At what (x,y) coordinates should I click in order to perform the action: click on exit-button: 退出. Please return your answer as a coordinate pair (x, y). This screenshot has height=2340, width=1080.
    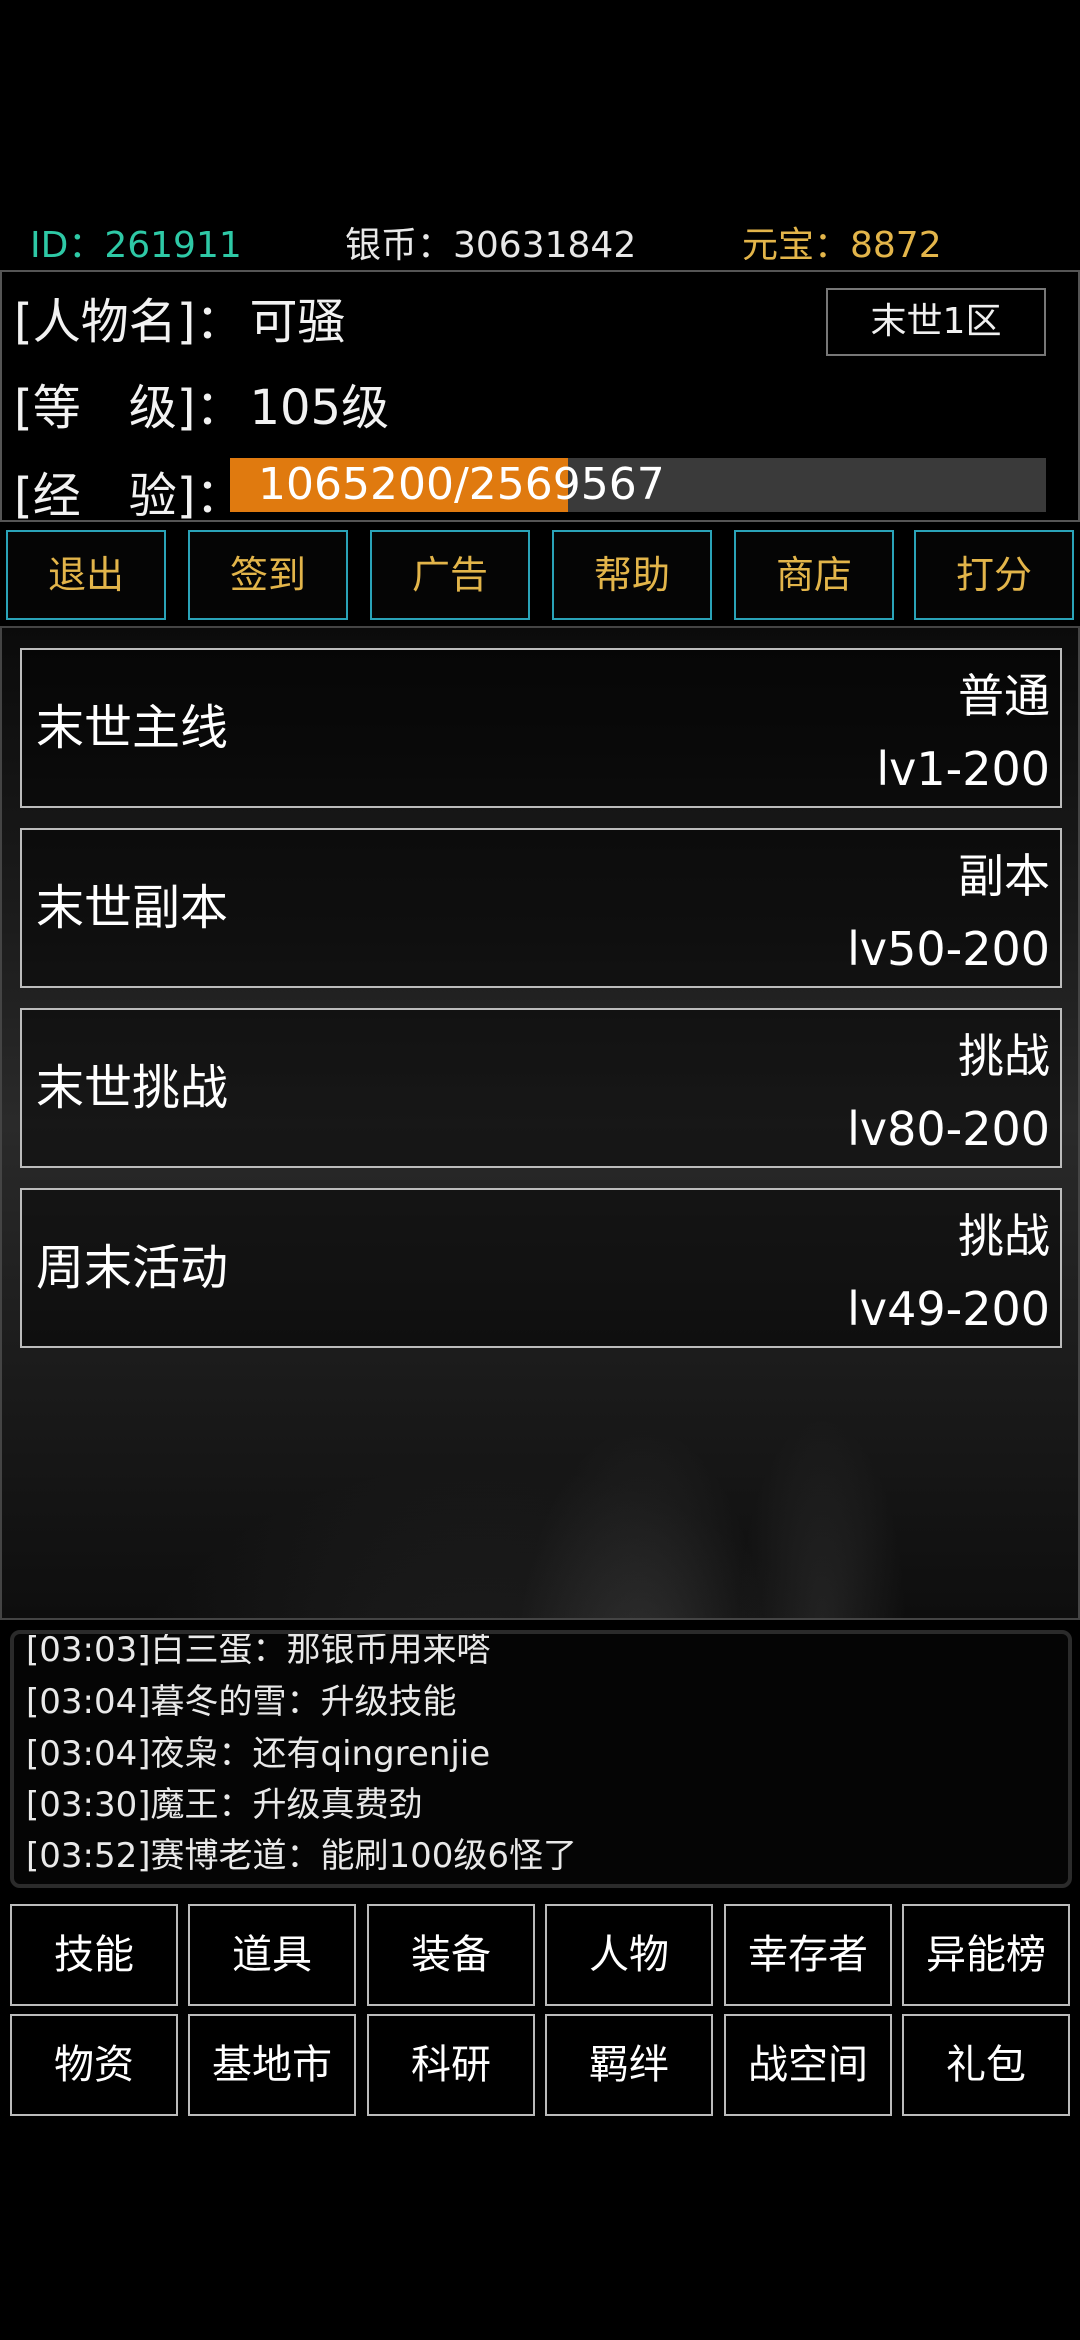
    Looking at the image, I should click on (86, 575).